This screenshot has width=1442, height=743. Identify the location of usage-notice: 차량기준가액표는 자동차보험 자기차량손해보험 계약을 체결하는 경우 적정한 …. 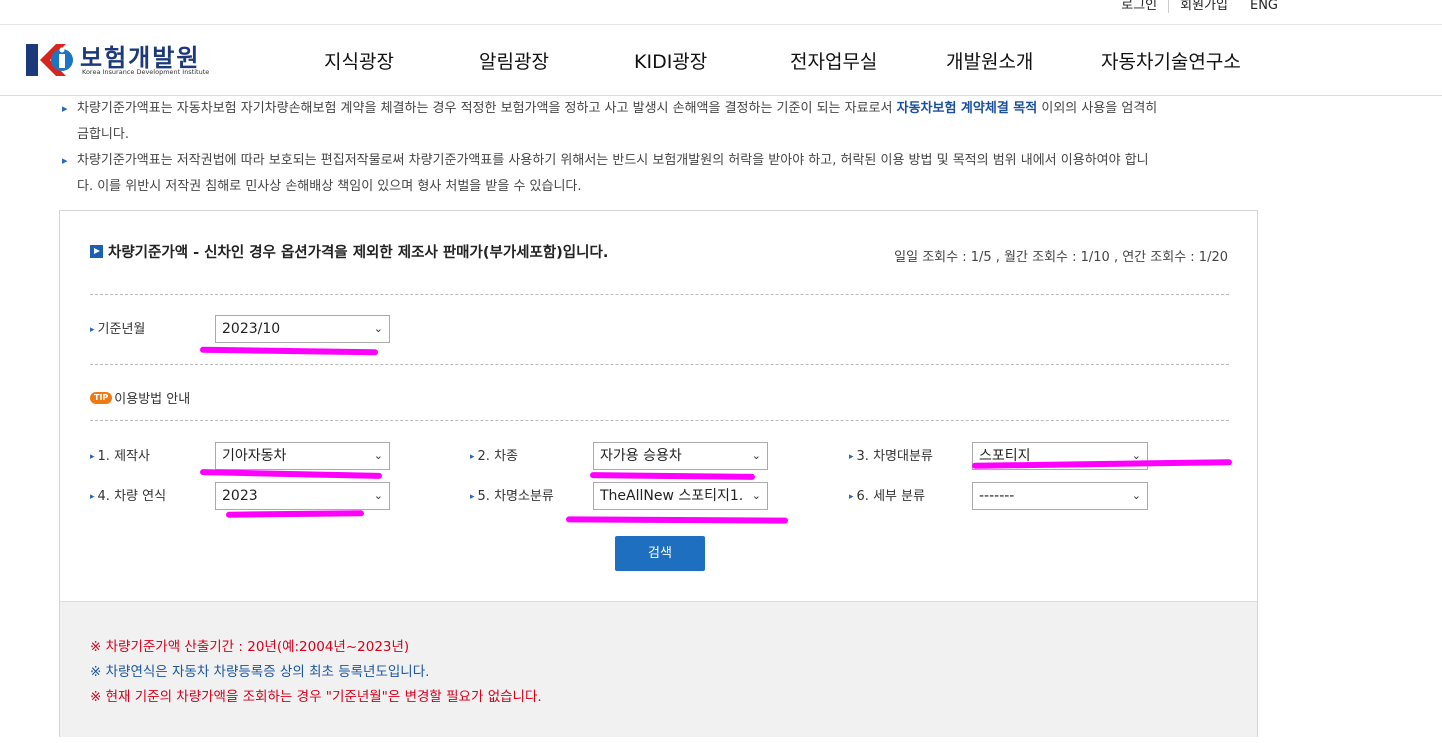
(662, 148).